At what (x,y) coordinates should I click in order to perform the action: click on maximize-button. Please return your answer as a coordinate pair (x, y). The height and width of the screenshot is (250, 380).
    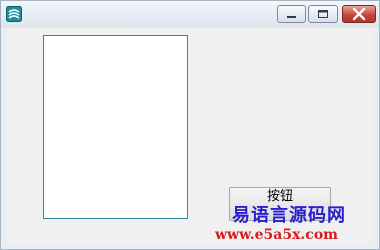
    Looking at the image, I should click on (323, 14).